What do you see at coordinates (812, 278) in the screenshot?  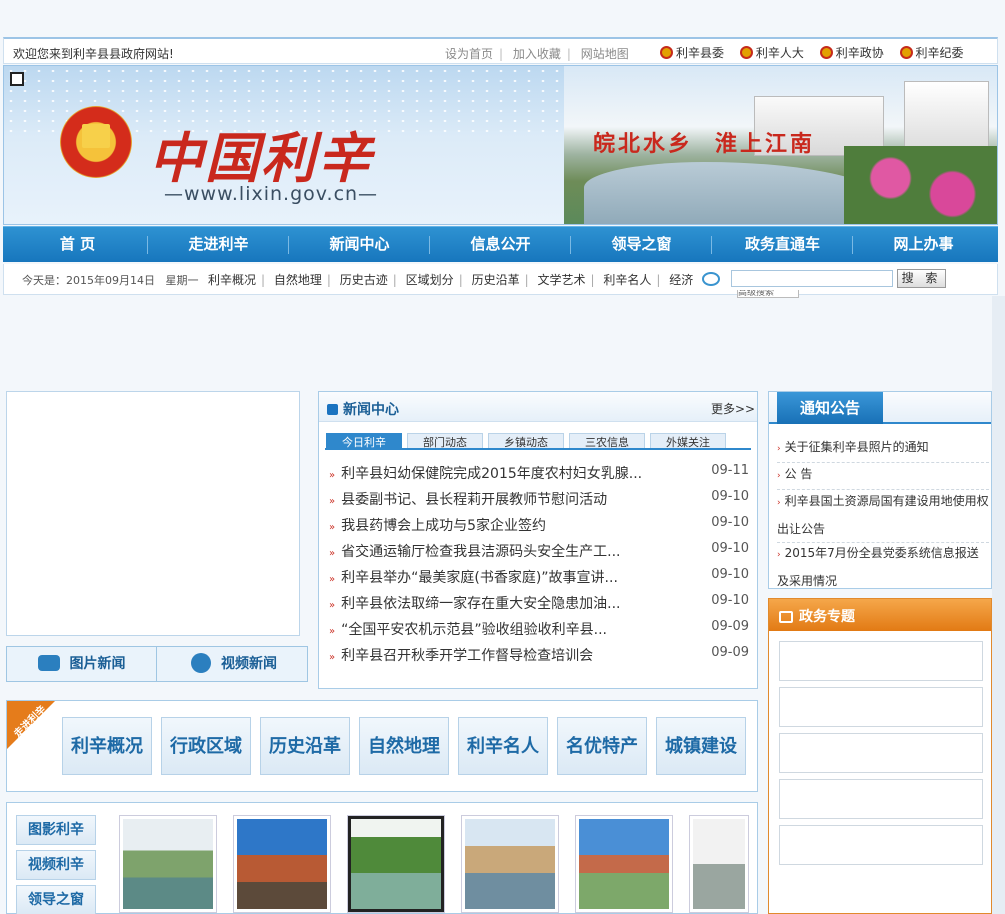 I see `search-input` at bounding box center [812, 278].